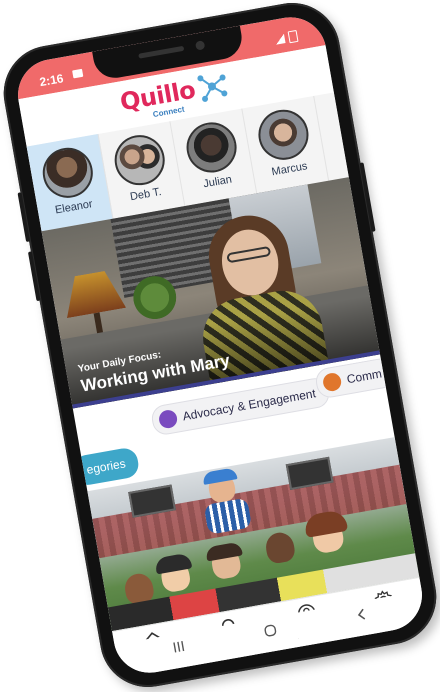  What do you see at coordinates (364, 376) in the screenshot?
I see `chip-label: Comm` at bounding box center [364, 376].